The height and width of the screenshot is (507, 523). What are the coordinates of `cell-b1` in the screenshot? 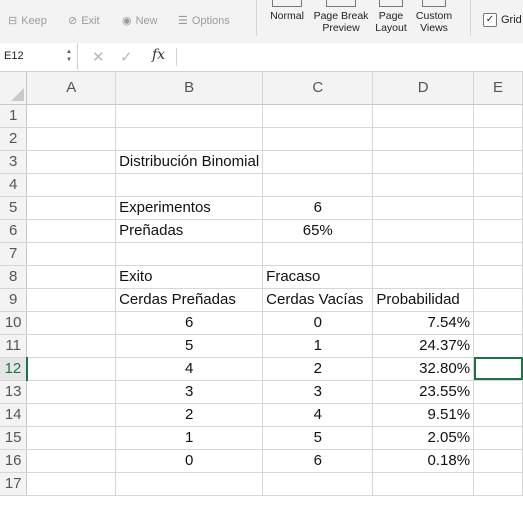 It's located at (189, 116).